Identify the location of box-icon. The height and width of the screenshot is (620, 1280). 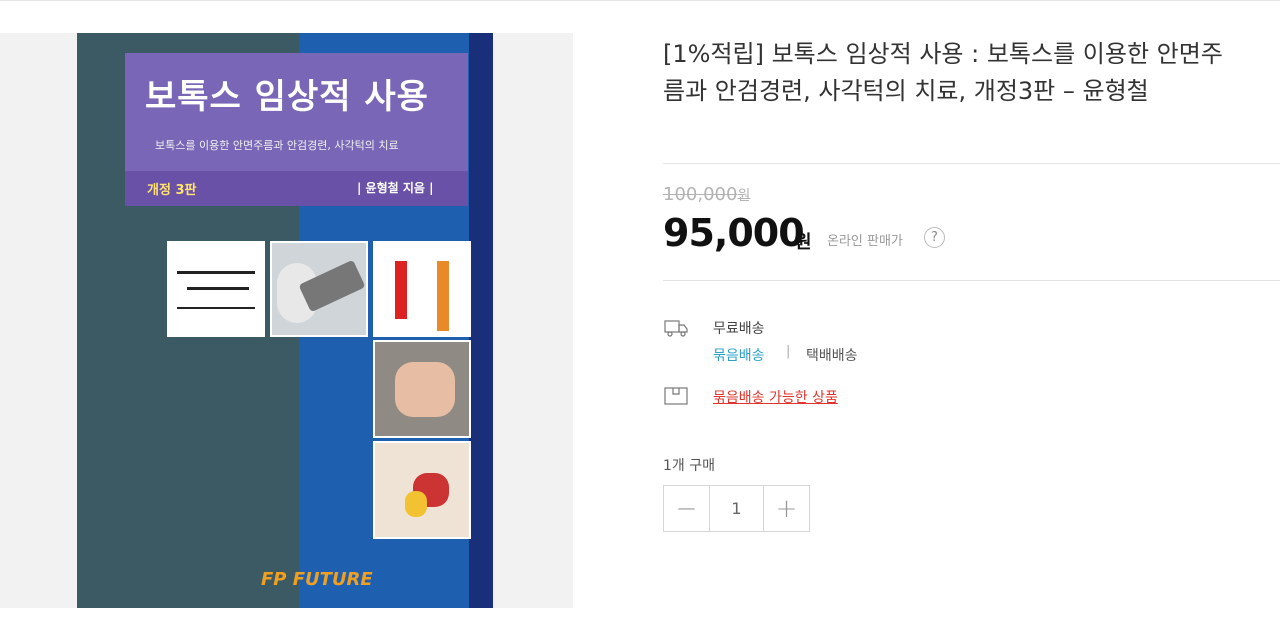
(676, 396).